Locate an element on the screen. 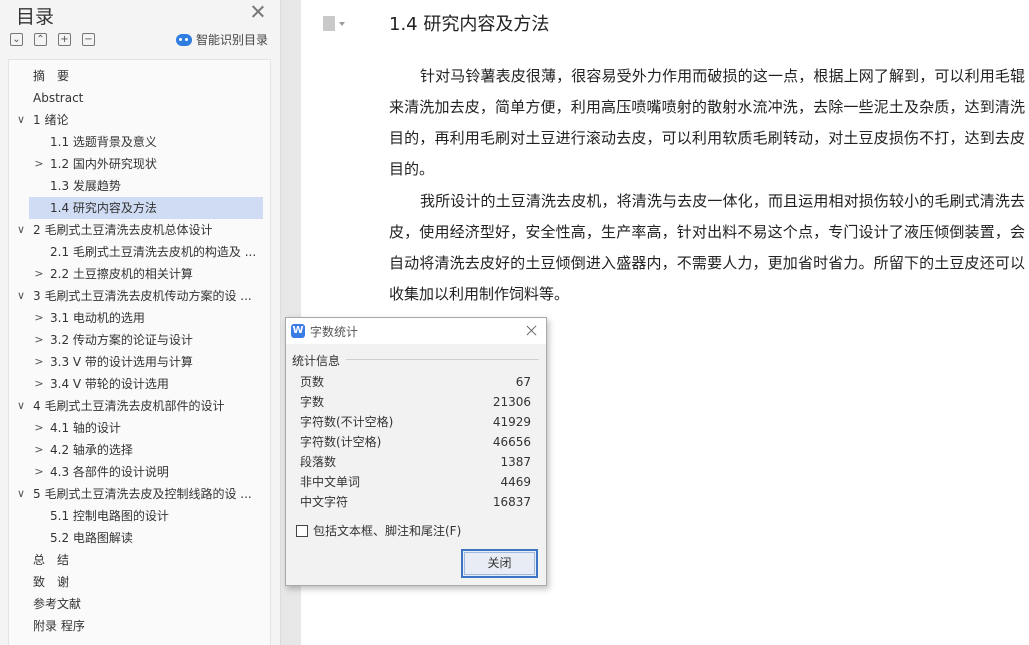 The image size is (1029, 645). stat-row-chars-no-space: 字符数(不计空格) 41929 is located at coordinates (415, 422).